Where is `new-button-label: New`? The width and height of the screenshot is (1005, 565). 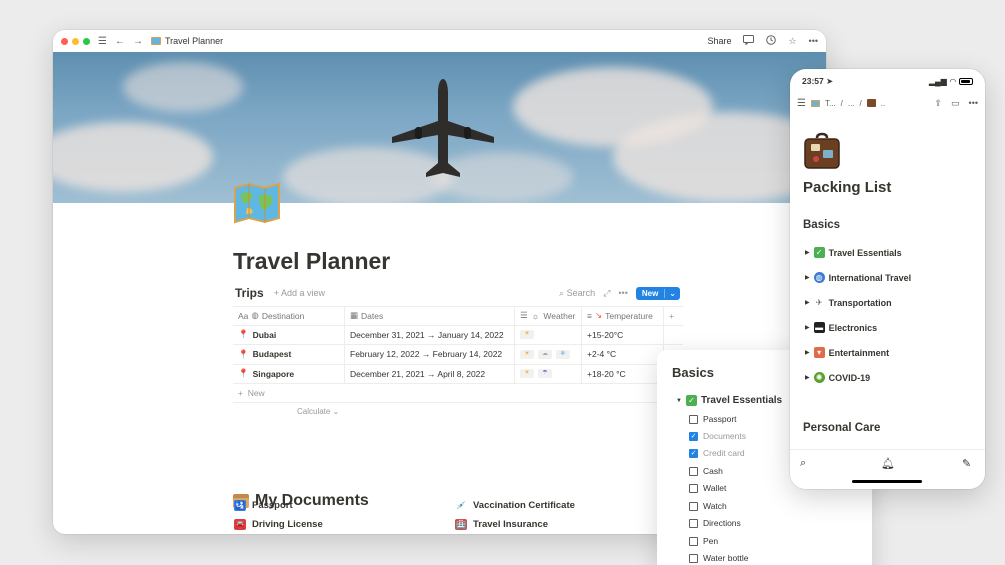
new-button-label: New is located at coordinates (650, 293).